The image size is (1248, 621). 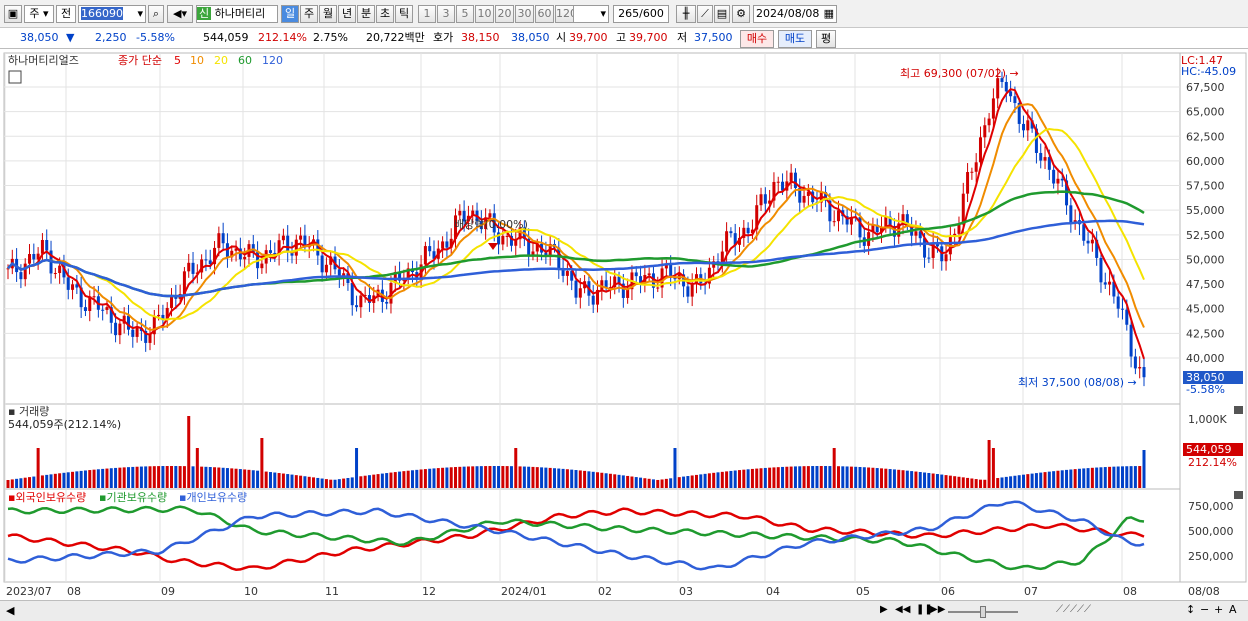 I want to click on interval-120-button: 120, so click(x=564, y=14).